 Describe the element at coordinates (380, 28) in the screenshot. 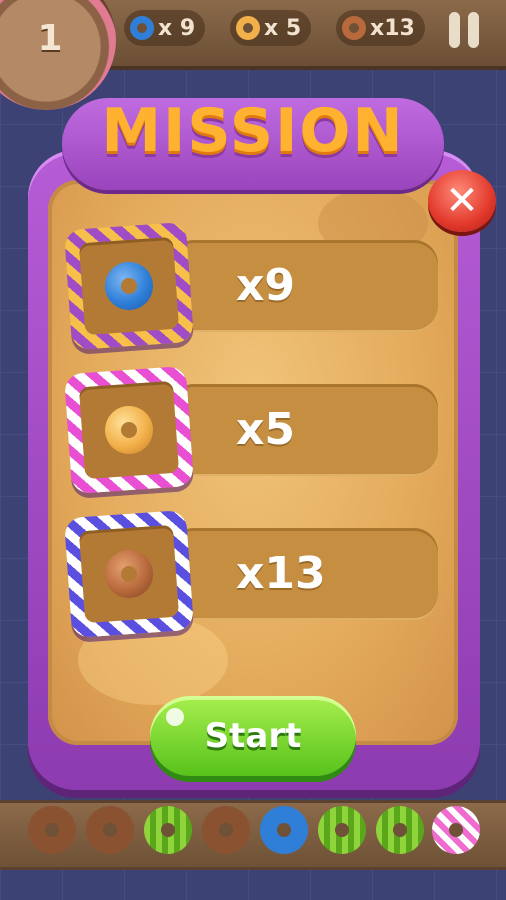

I see `goal-counter-sprinkle-donut: x13` at that location.